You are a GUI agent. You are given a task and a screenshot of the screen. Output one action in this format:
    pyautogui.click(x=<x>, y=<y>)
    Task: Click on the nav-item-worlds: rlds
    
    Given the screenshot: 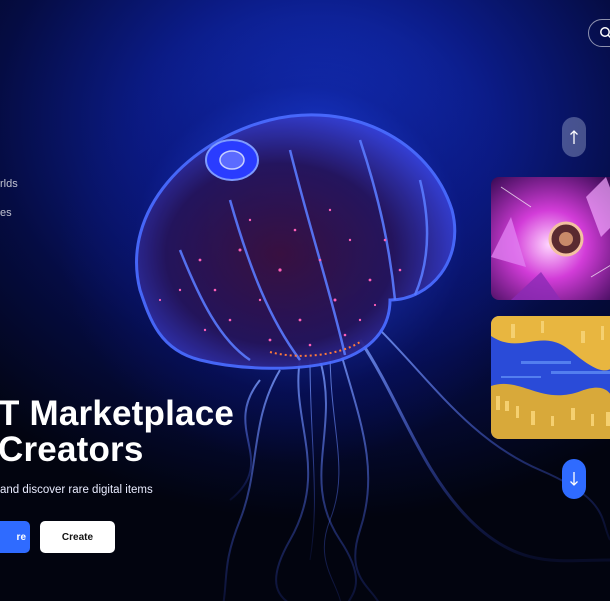 What is the action you would take?
    pyautogui.click(x=9, y=184)
    